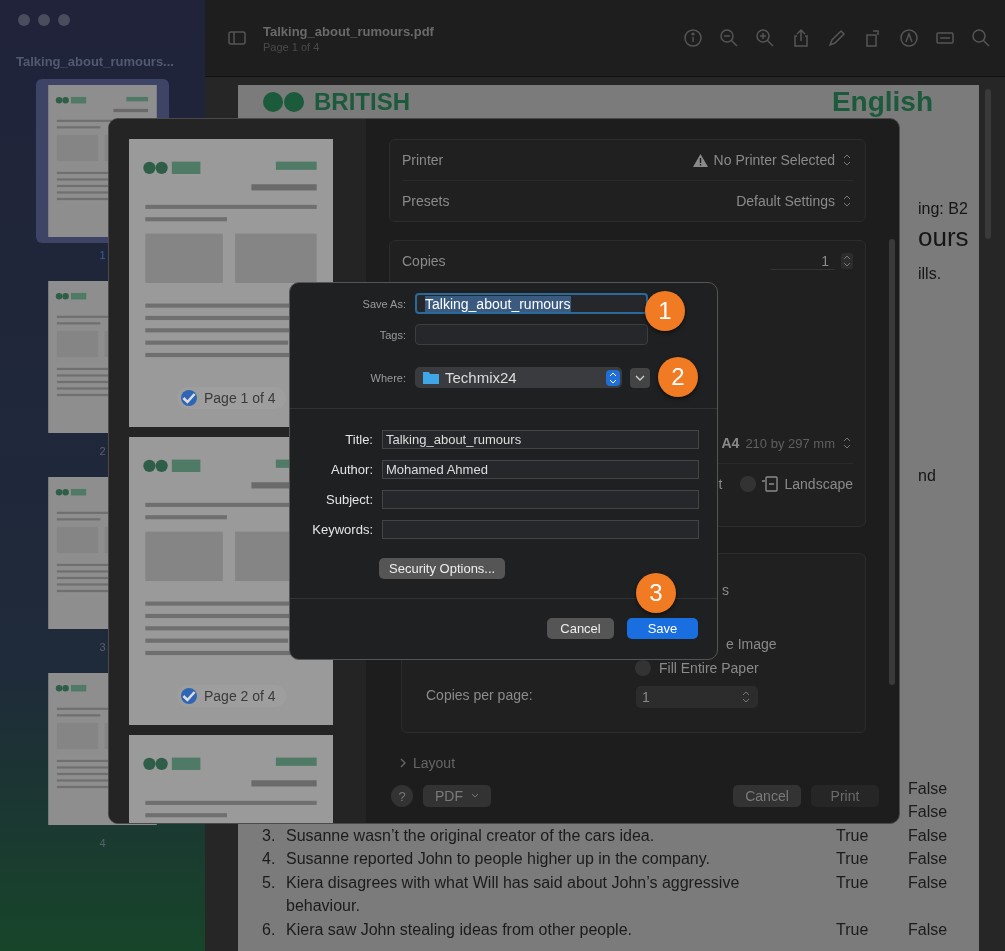 This screenshot has width=1005, height=951. What do you see at coordinates (709, 668) in the screenshot?
I see `fill-paper-label: Fill Entire Paper` at bounding box center [709, 668].